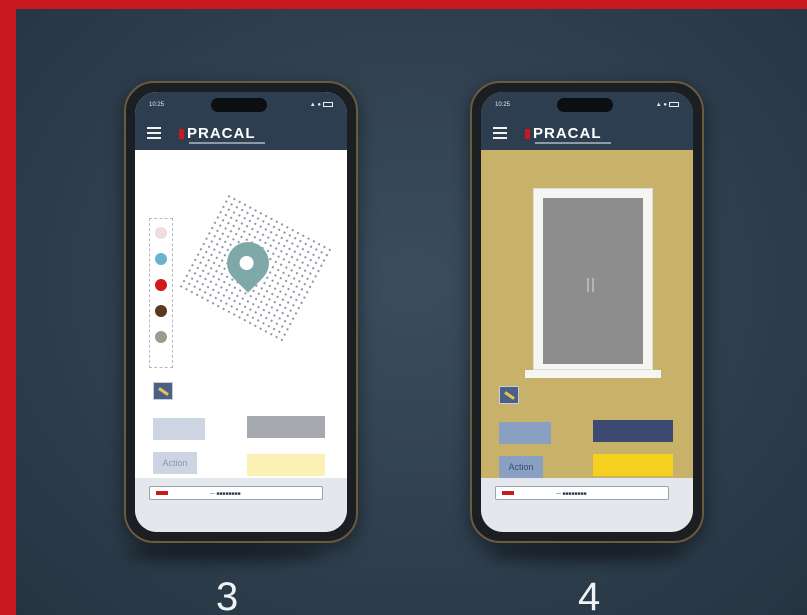 Image resolution: width=807 pixels, height=615 pixels. I want to click on door-sill, so click(593, 374).